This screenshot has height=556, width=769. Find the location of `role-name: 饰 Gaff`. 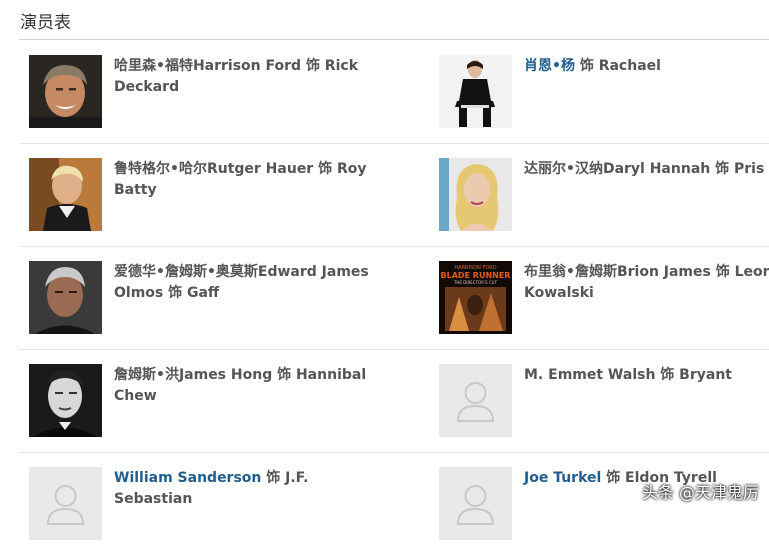

role-name: 饰 Gaff is located at coordinates (194, 293).